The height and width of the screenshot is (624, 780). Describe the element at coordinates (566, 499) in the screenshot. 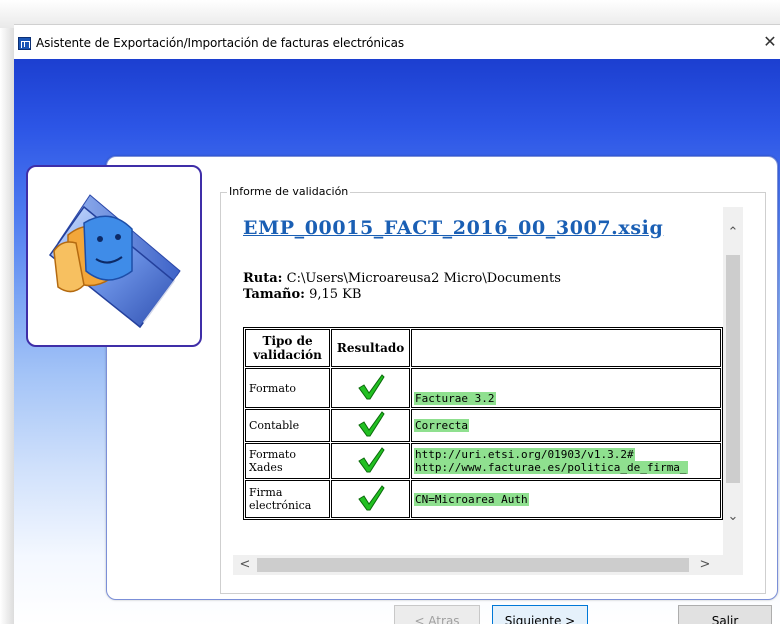

I see `row-detalle: CN=Microarea Auth` at that location.